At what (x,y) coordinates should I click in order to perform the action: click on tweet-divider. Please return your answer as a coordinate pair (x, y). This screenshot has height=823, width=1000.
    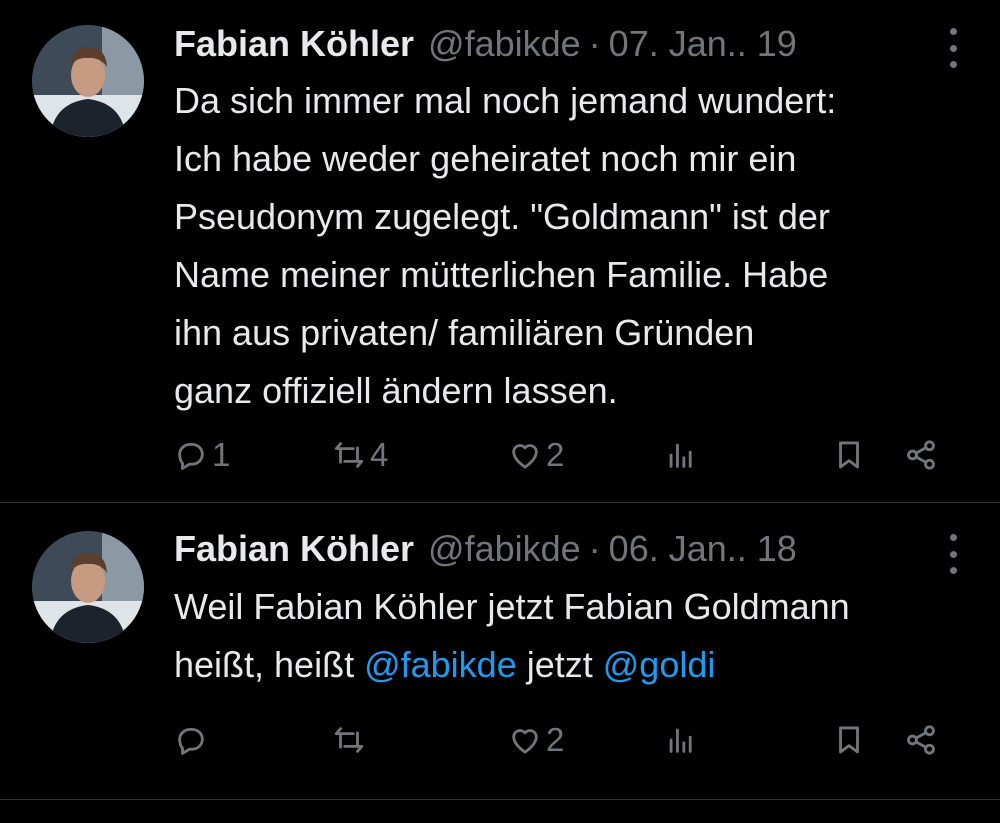
    Looking at the image, I should click on (500, 799).